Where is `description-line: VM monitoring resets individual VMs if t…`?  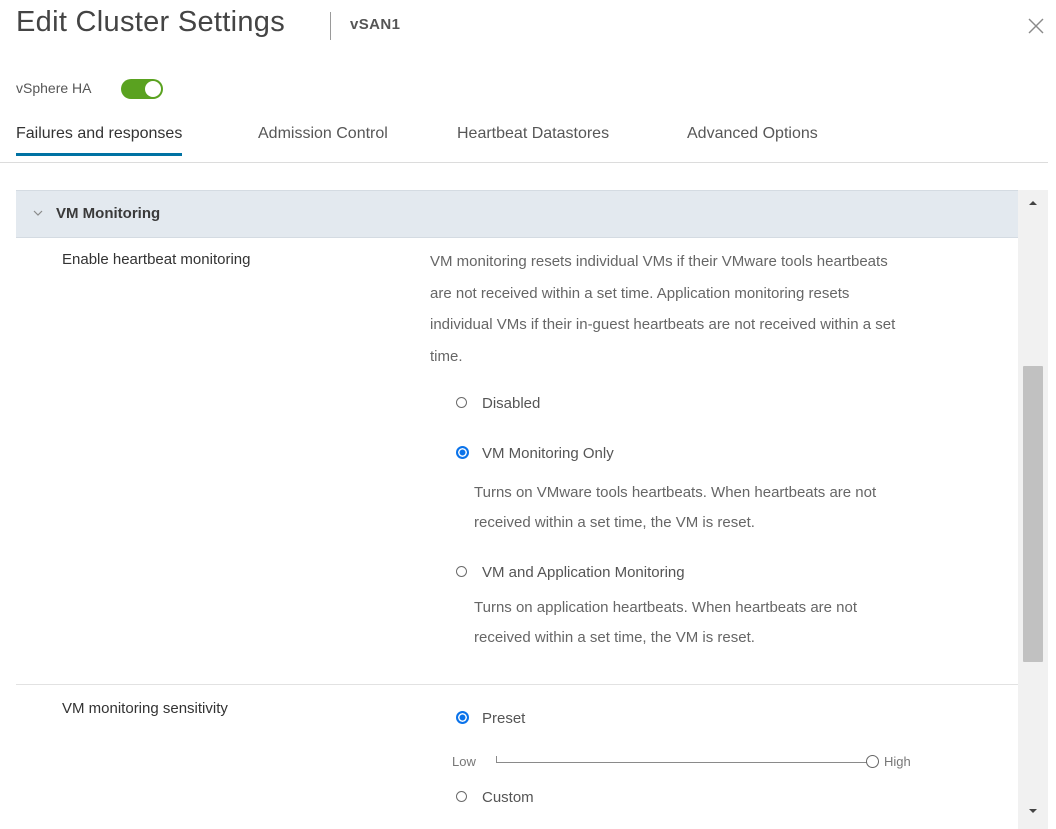 description-line: VM monitoring resets individual VMs if t… is located at coordinates (659, 261).